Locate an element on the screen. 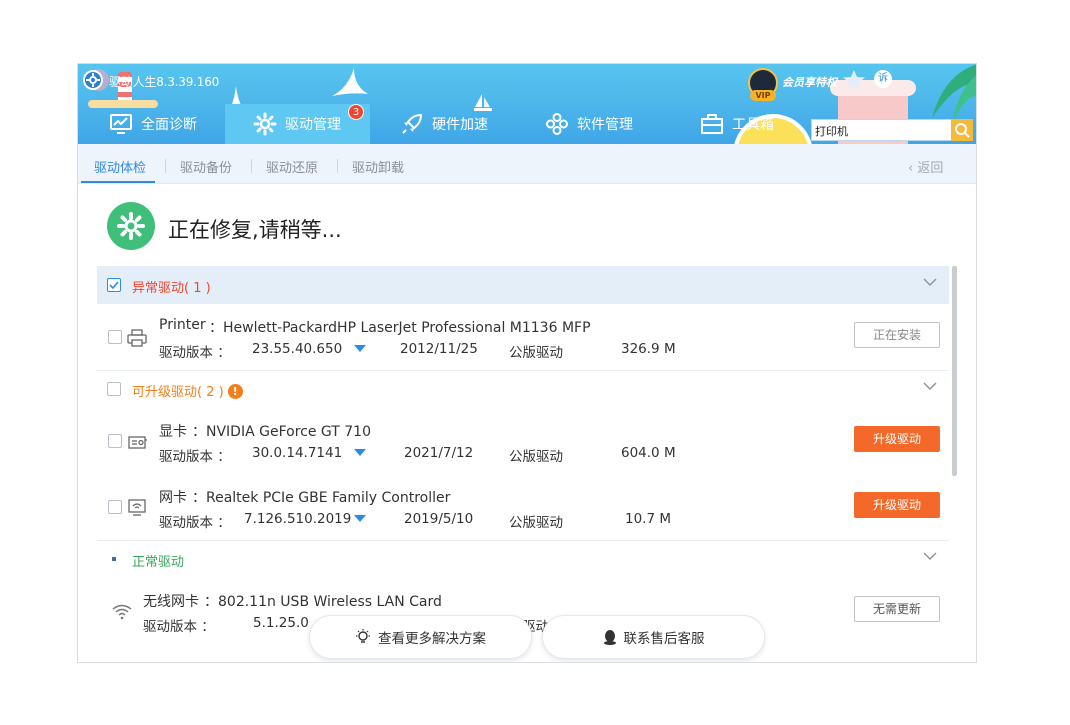 This screenshot has height=725, width=1070. nav-driver-management: 驱动管理 3 is located at coordinates (297, 124).